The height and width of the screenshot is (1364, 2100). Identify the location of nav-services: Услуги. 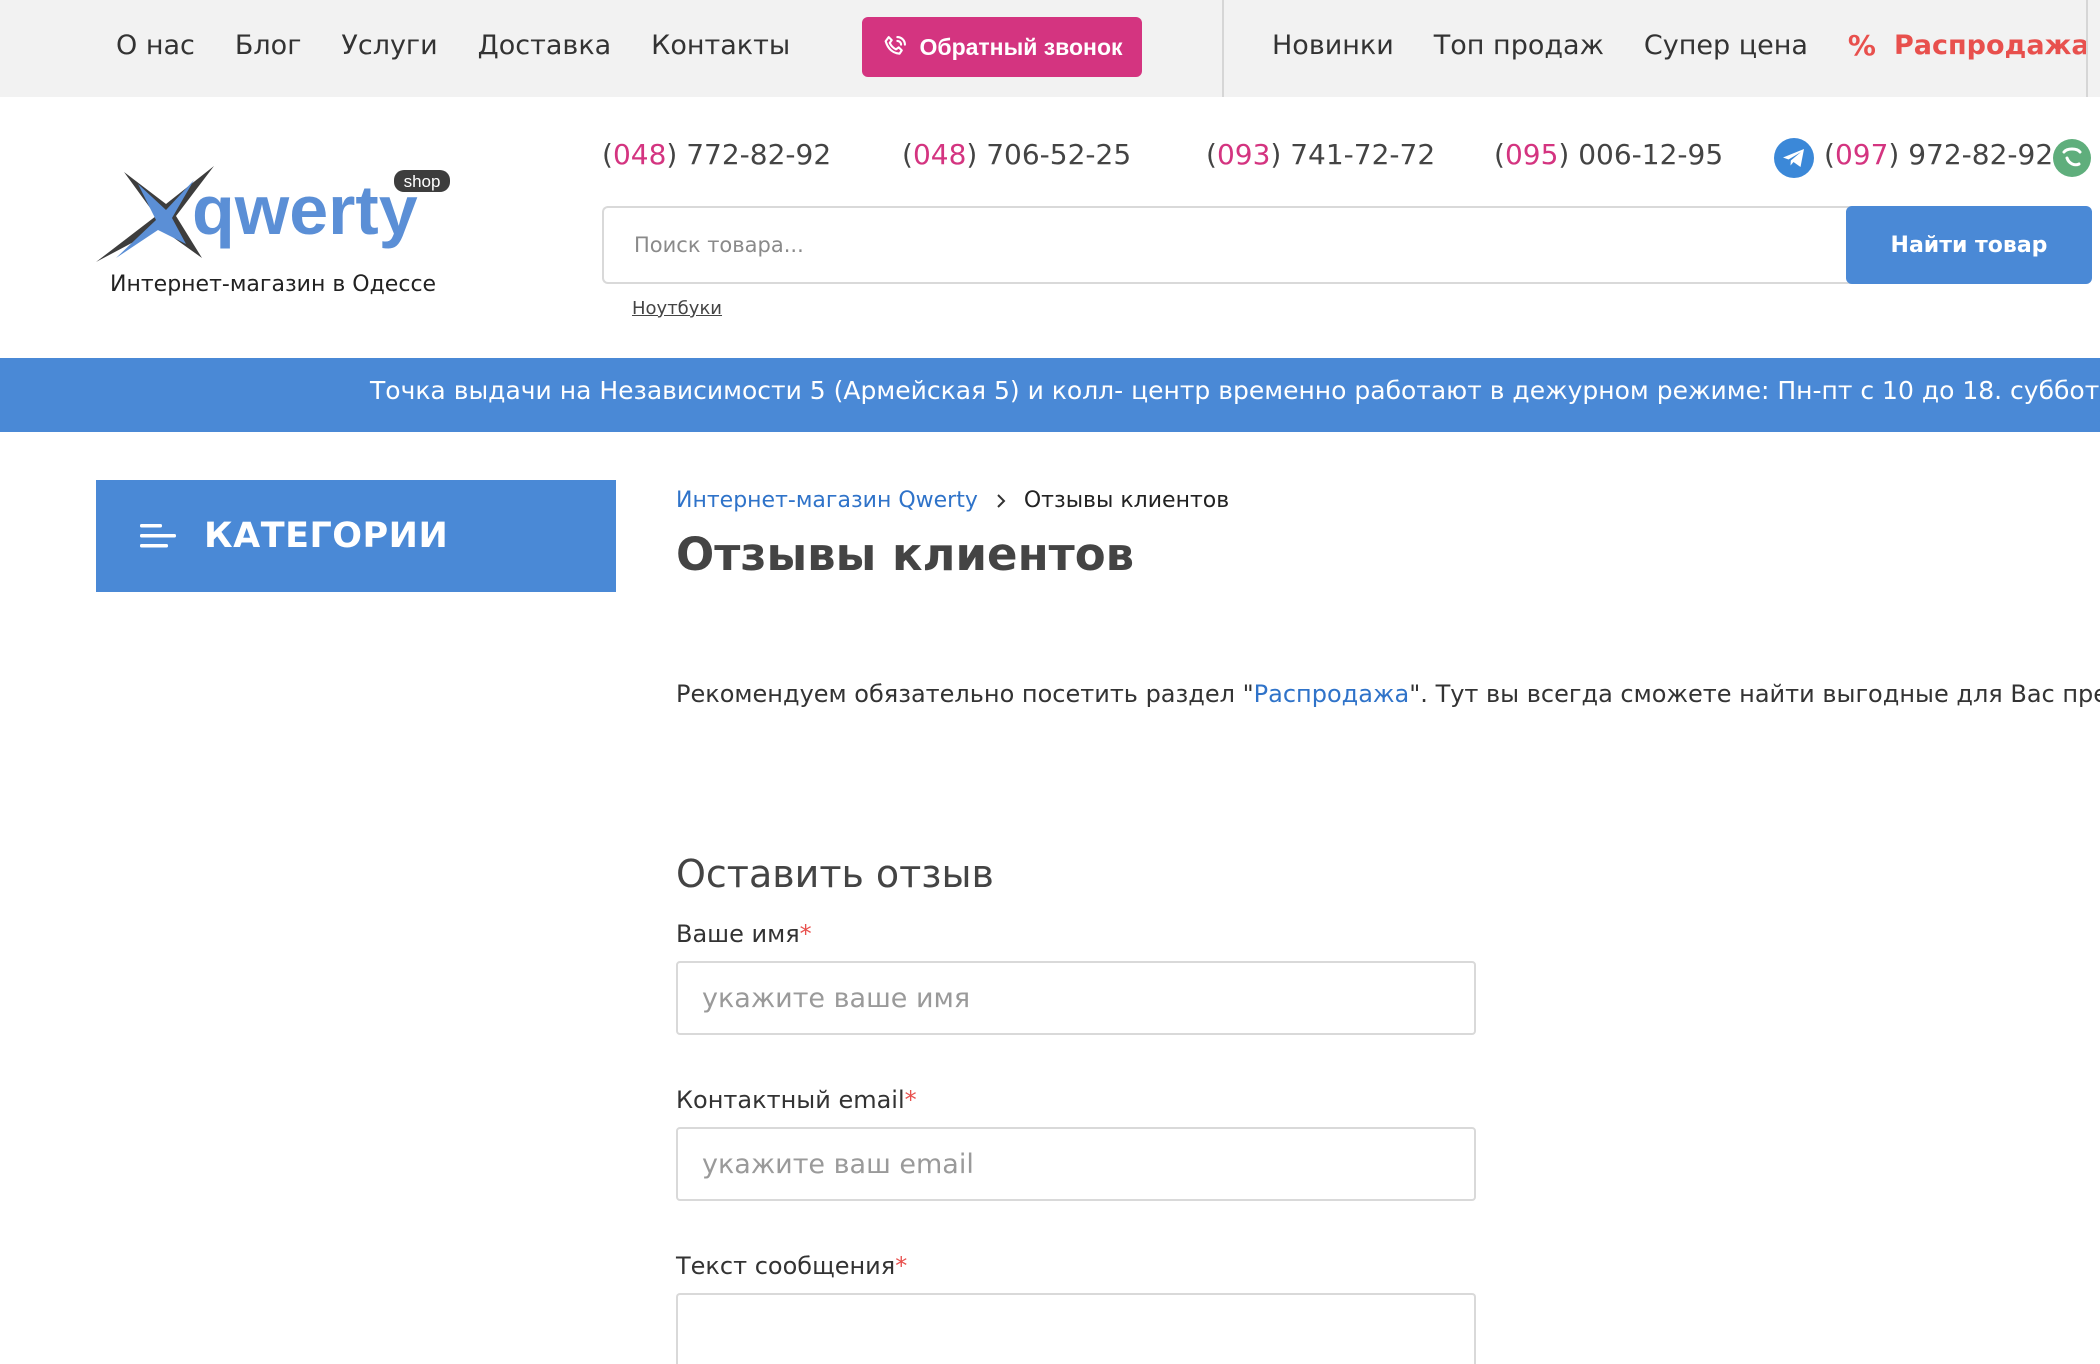
(389, 45).